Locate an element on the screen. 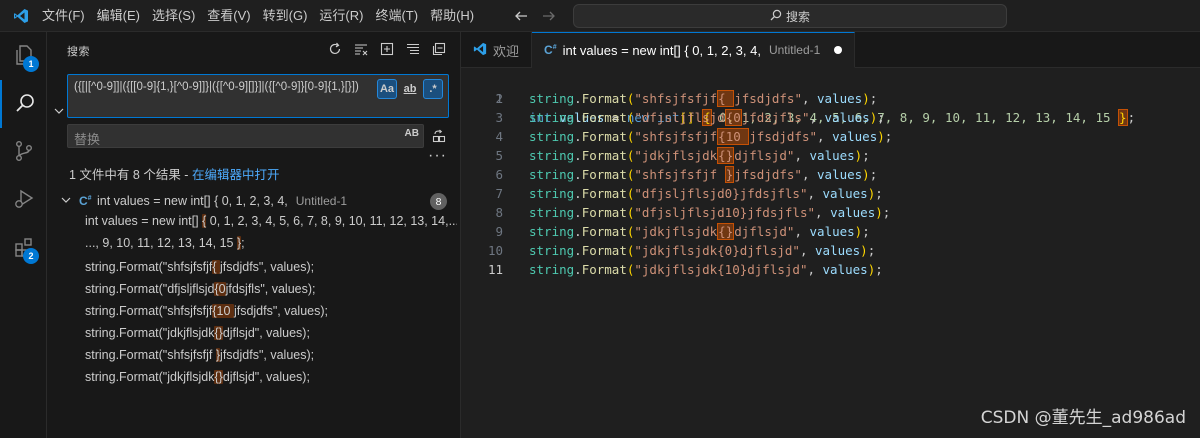 Image resolution: width=1200 pixels, height=438 pixels. back-arrow-icon is located at coordinates (521, 16).